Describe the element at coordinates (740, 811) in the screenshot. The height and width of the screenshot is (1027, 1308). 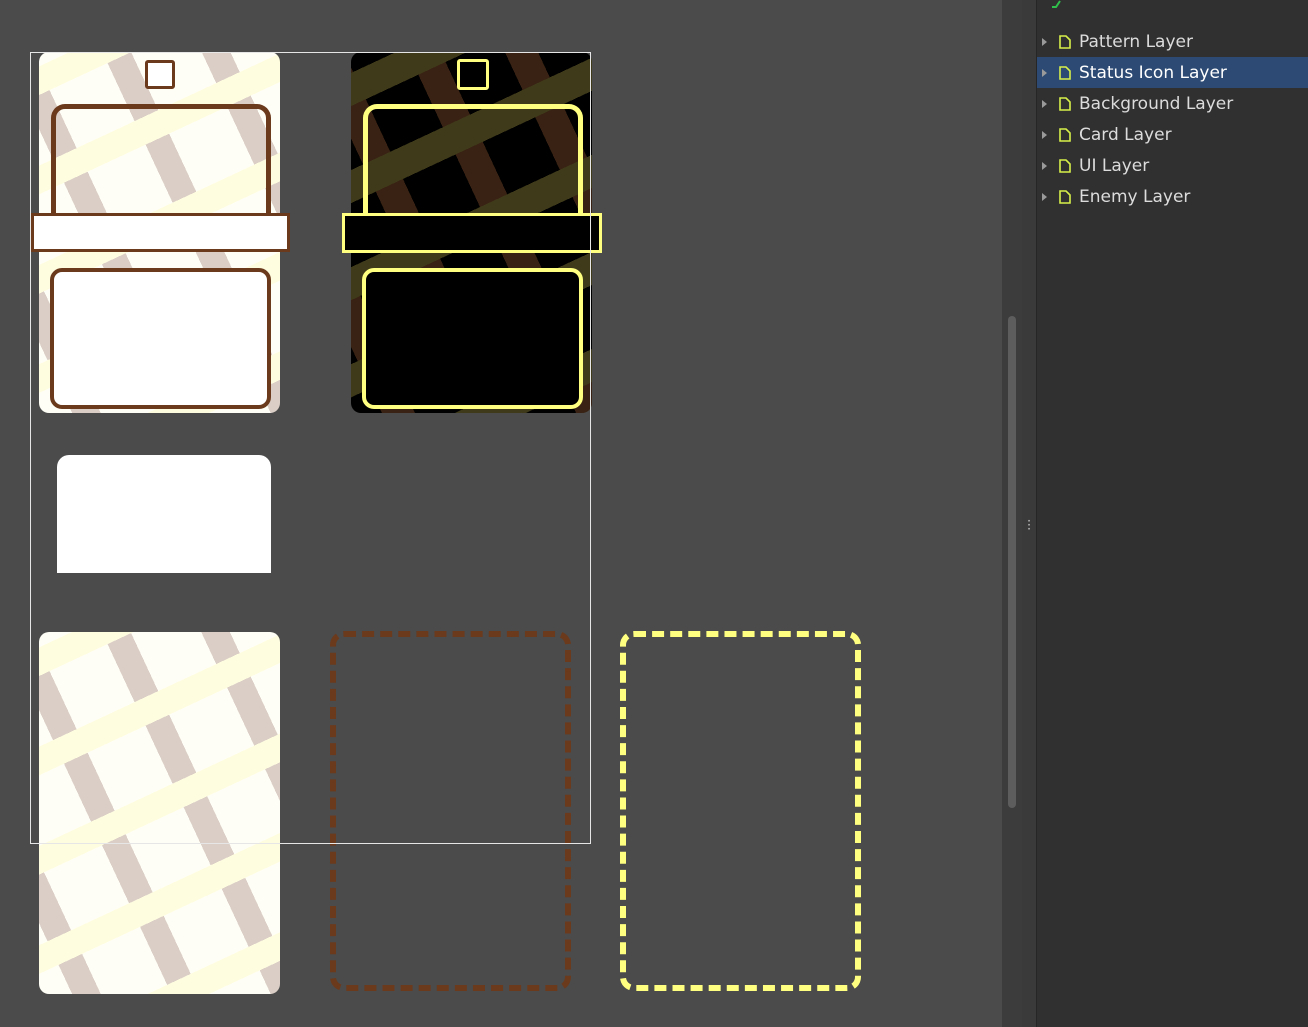
I see `yellow-dashed-card-outline` at that location.